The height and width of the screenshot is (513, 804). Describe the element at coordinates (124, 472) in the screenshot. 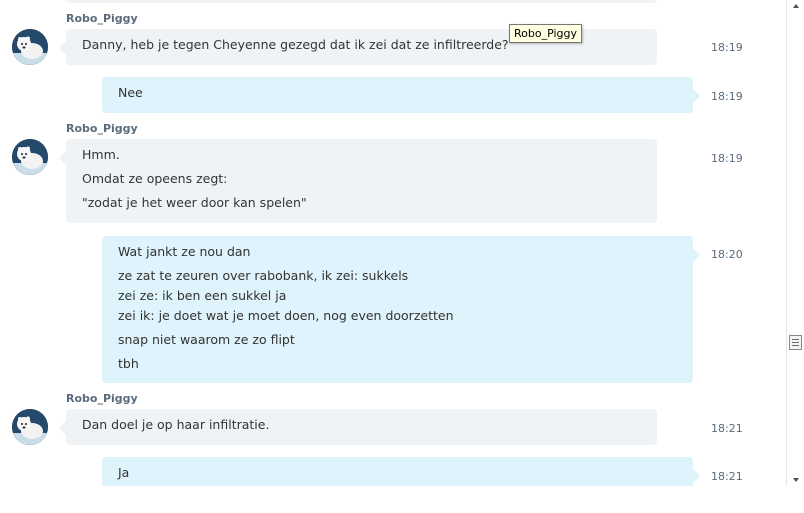

I see `message-text: Ja` at that location.